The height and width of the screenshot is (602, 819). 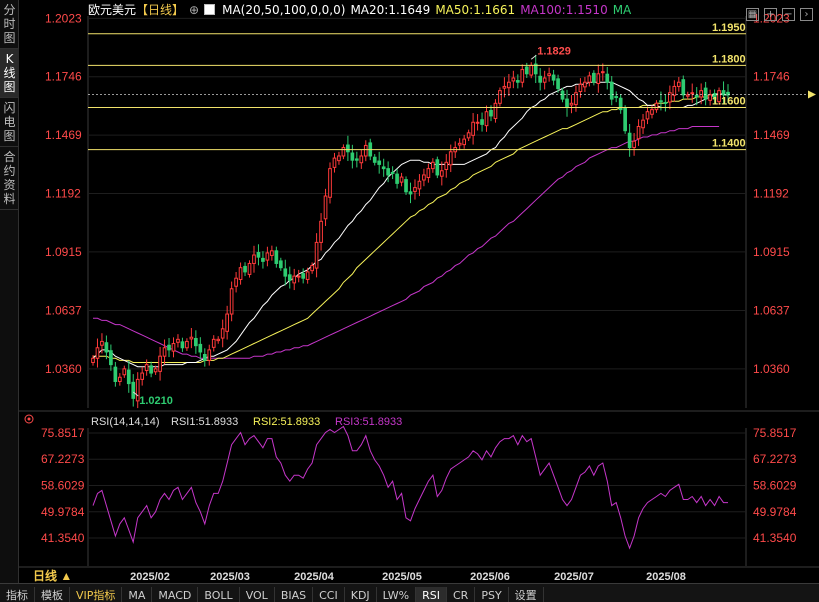 What do you see at coordinates (775, 433) in the screenshot?
I see `rsi-tick-right: 75.8517` at bounding box center [775, 433].